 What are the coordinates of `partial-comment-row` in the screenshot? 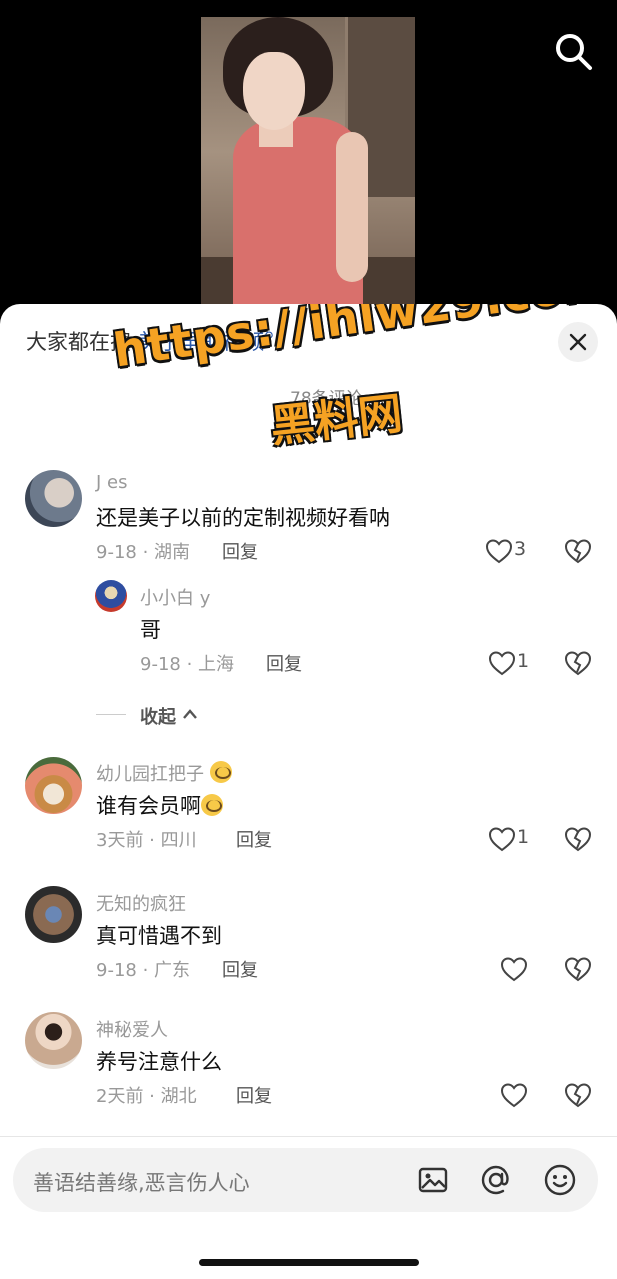 It's located at (308, 425).